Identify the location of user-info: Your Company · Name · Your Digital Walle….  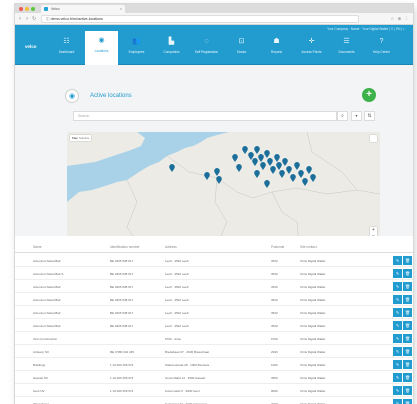
(366, 29).